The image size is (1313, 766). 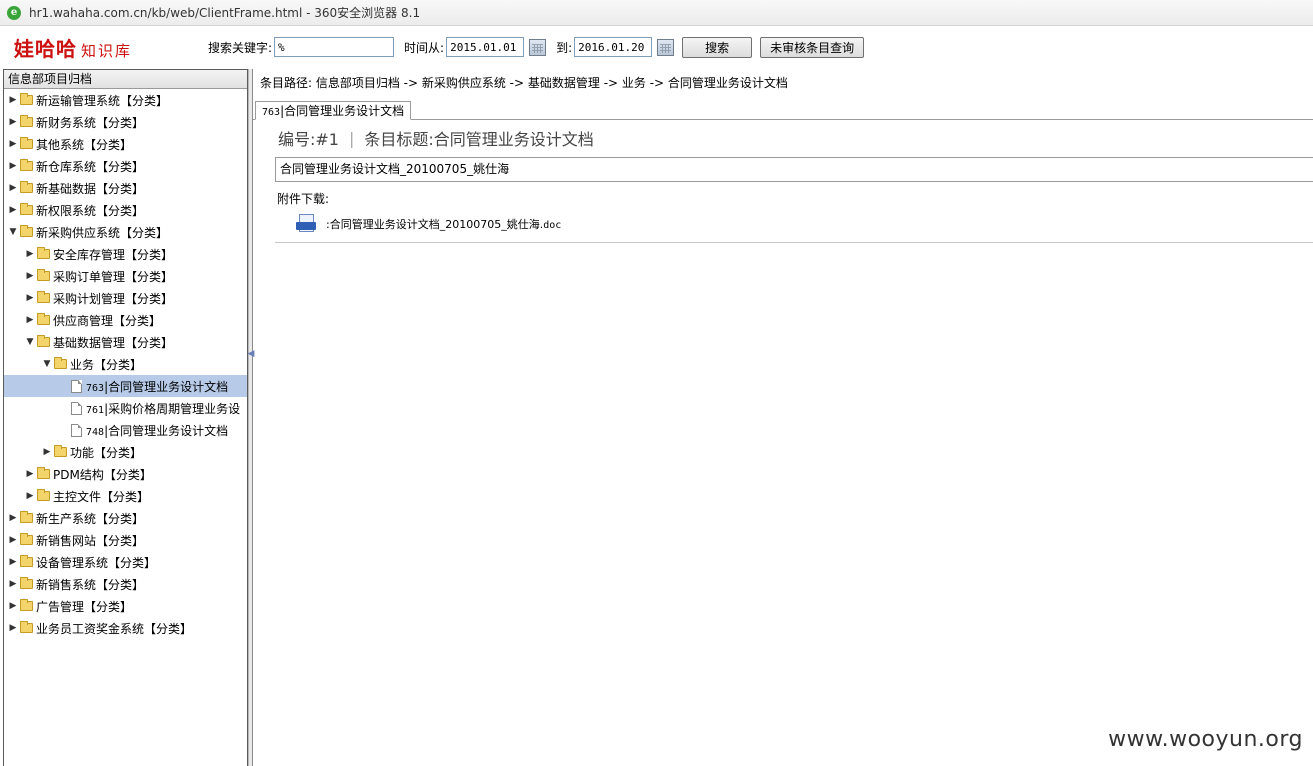 I want to click on tree-item-label: 新生产系统【分类】, so click(x=90, y=518).